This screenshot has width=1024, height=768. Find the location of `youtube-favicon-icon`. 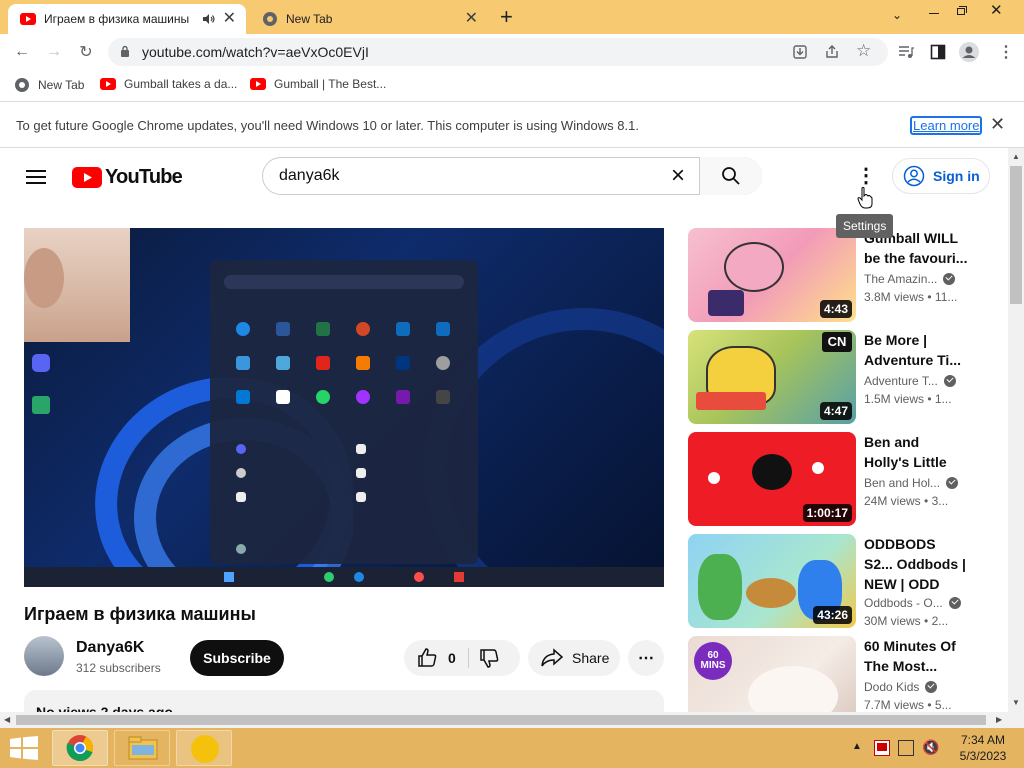

youtube-favicon-icon is located at coordinates (28, 19).